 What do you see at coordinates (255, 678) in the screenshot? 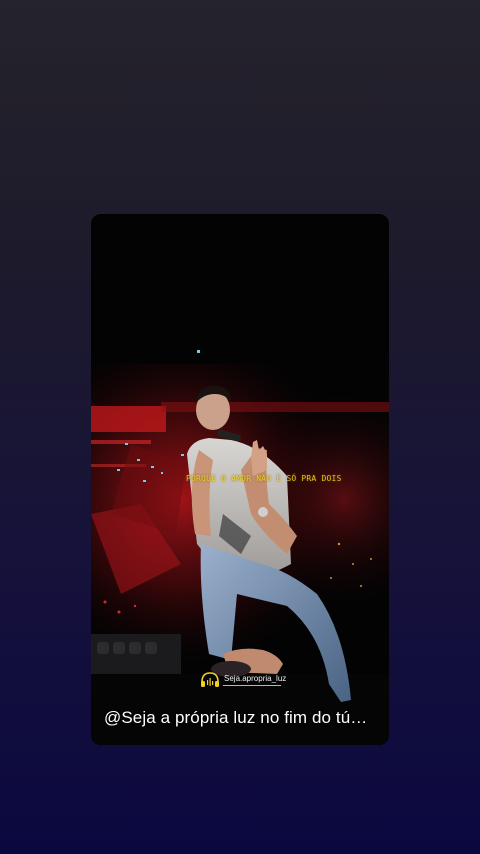
I see `watermark-text: Seja.apropria_luz` at bounding box center [255, 678].